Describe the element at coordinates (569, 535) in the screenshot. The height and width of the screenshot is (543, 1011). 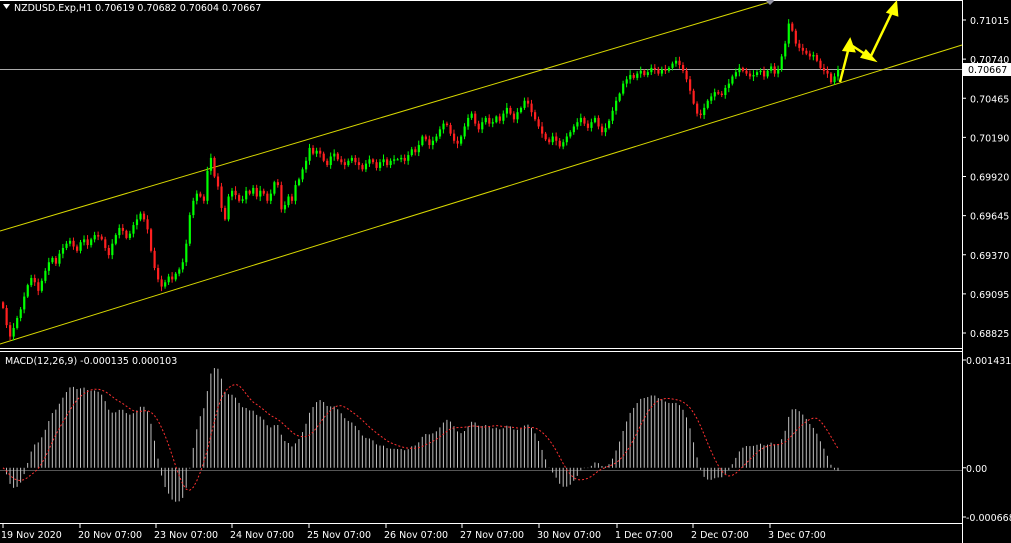
I see `time-tick-label: 30 Nov 07:00` at that location.